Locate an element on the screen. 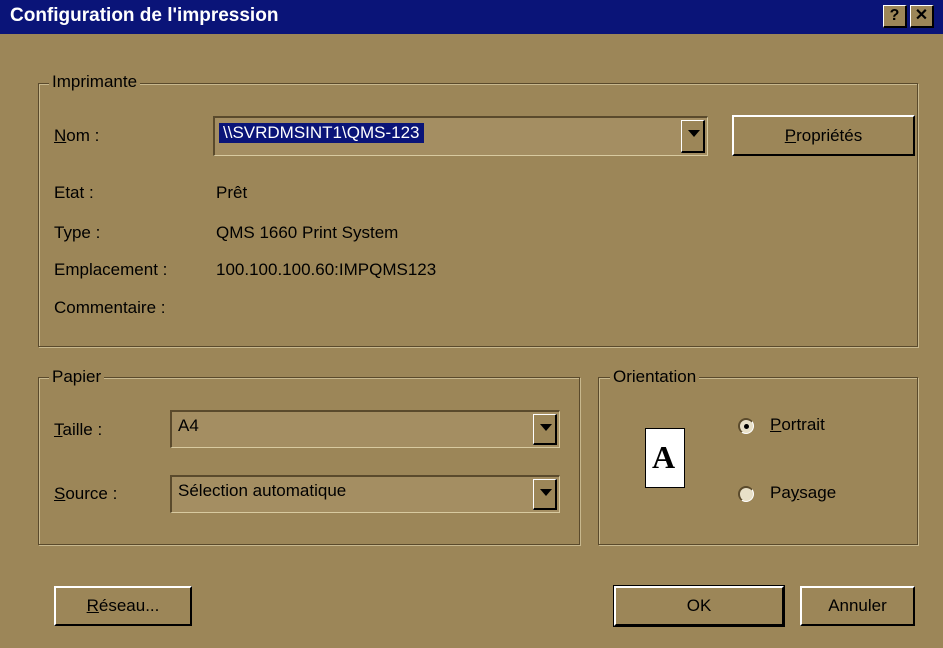 This screenshot has height=648, width=943. landscape-label: Paysage is located at coordinates (803, 493).